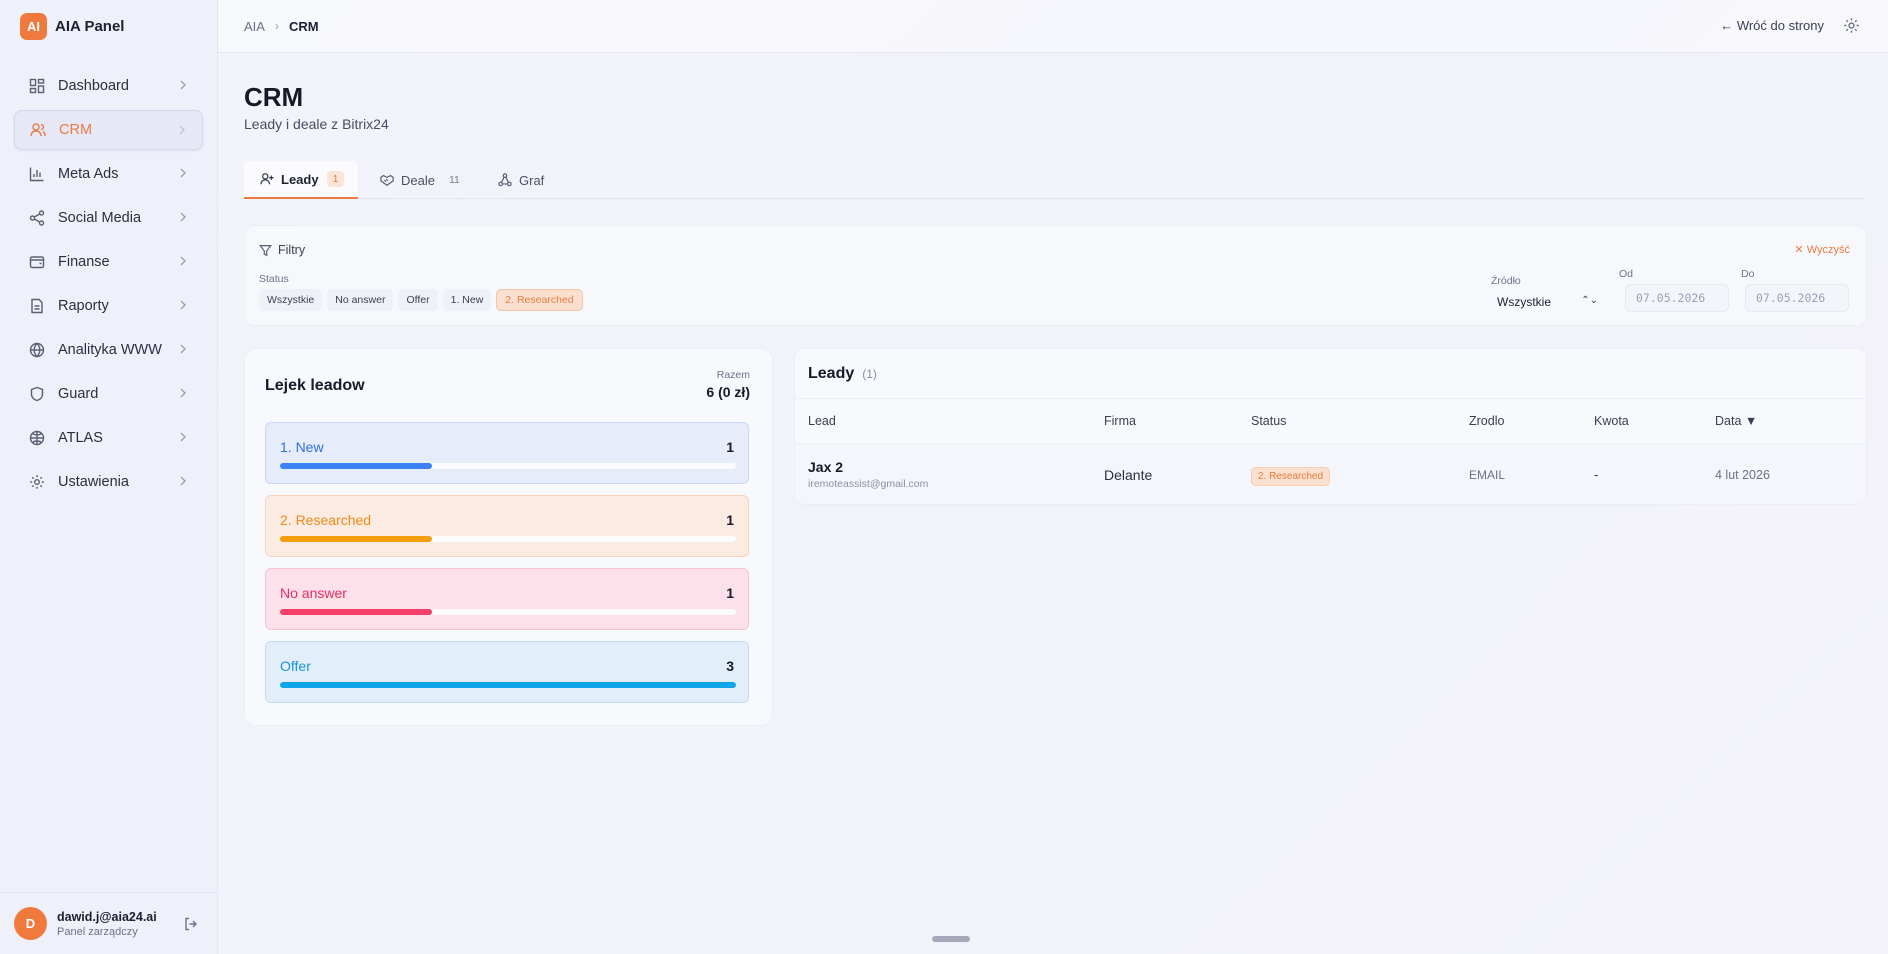 This screenshot has height=954, width=1888. Describe the element at coordinates (1268, 421) in the screenshot. I see `column-header-status: Status` at that location.